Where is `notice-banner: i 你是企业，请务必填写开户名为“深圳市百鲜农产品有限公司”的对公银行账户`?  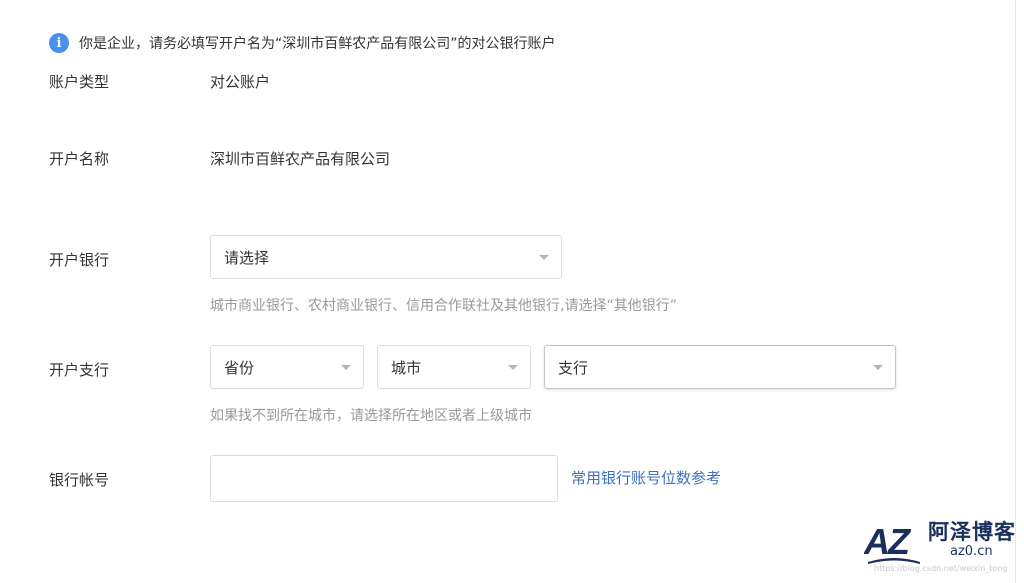
notice-banner: i 你是企业，请务必填写开户名为“深圳市百鲜农产品有限公司”的对公银行账户 is located at coordinates (302, 43).